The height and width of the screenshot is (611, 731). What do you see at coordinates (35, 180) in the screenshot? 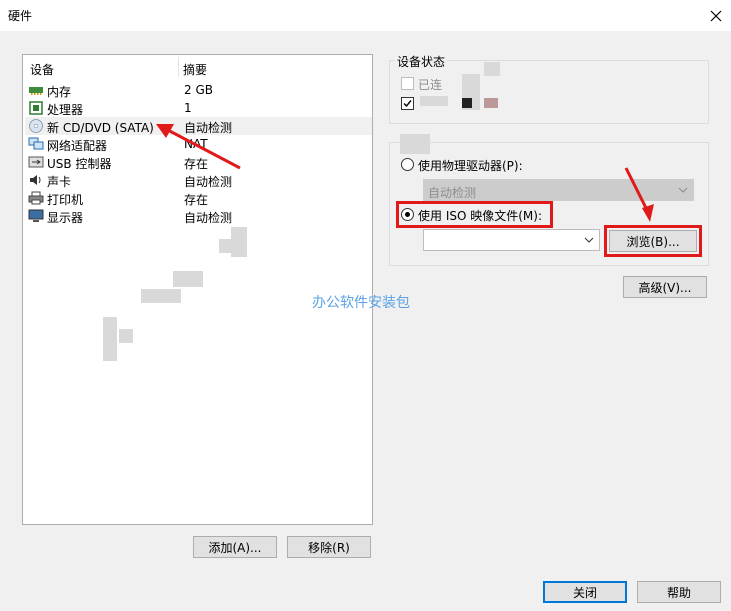
I see `sound-card-icon` at bounding box center [35, 180].